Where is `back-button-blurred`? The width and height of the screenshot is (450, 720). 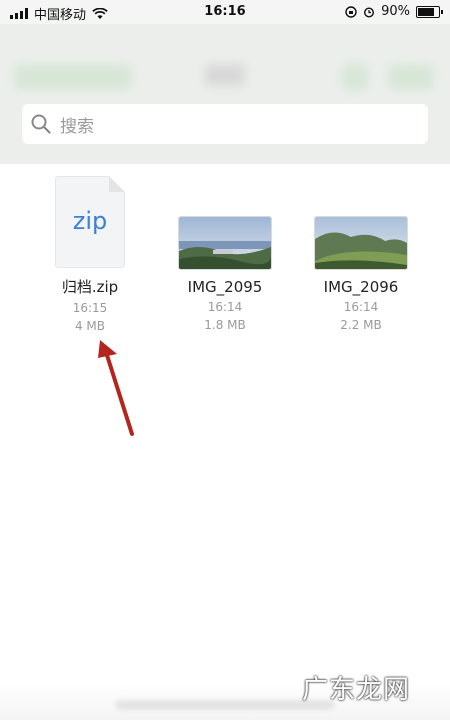 back-button-blurred is located at coordinates (73, 77).